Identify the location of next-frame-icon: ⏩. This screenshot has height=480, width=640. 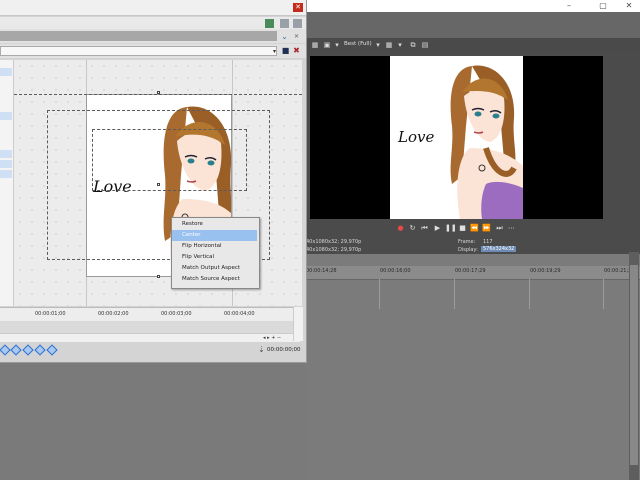
(486, 228).